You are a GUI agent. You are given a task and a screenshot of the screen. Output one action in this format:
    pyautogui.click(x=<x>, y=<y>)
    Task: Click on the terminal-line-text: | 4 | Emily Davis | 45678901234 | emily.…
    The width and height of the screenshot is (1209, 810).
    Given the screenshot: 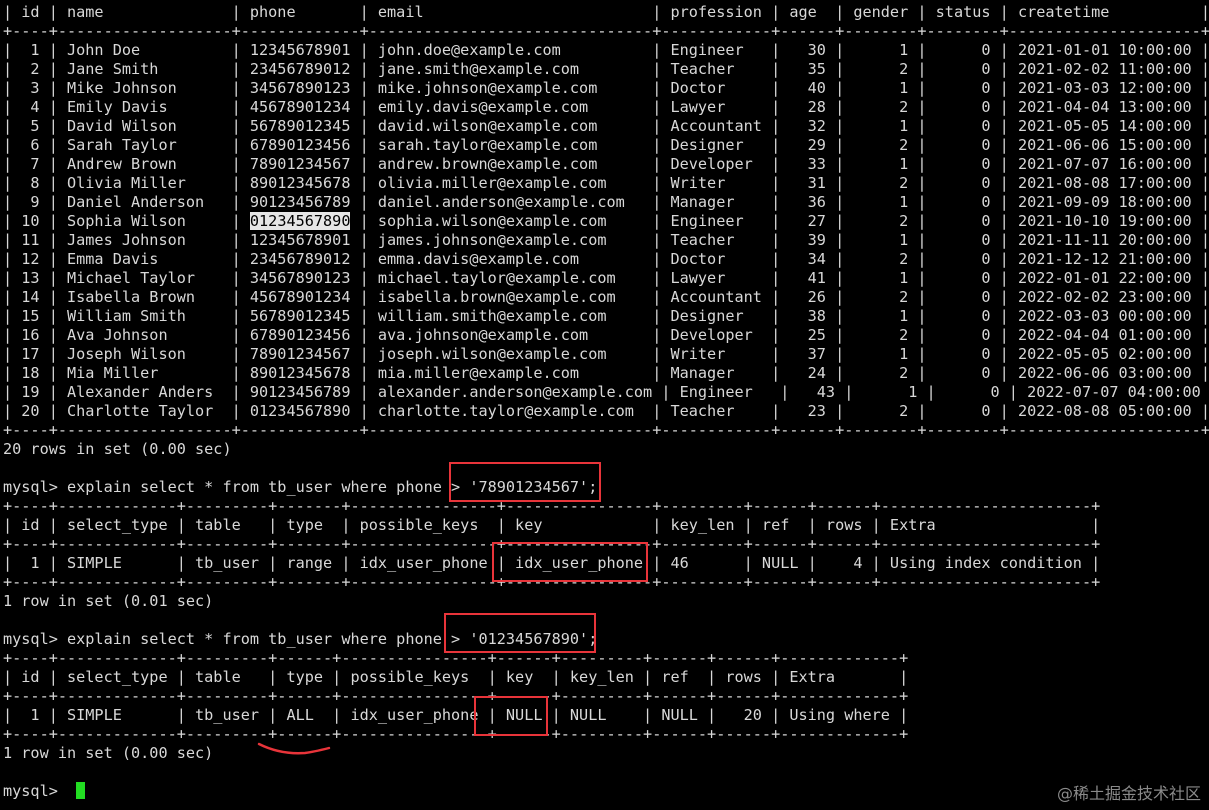 What is the action you would take?
    pyautogui.click(x=606, y=107)
    